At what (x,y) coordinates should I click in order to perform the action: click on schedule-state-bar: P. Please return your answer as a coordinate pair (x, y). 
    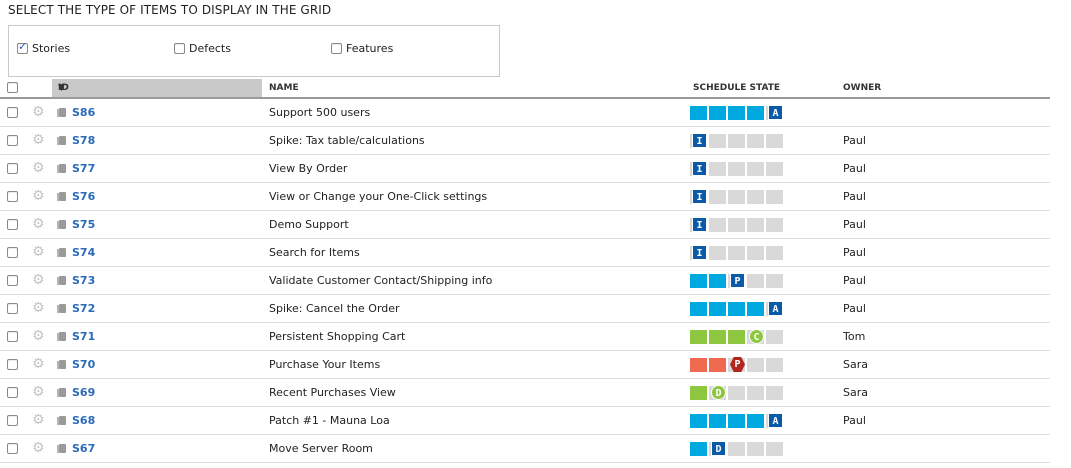
    Looking at the image, I should click on (738, 280).